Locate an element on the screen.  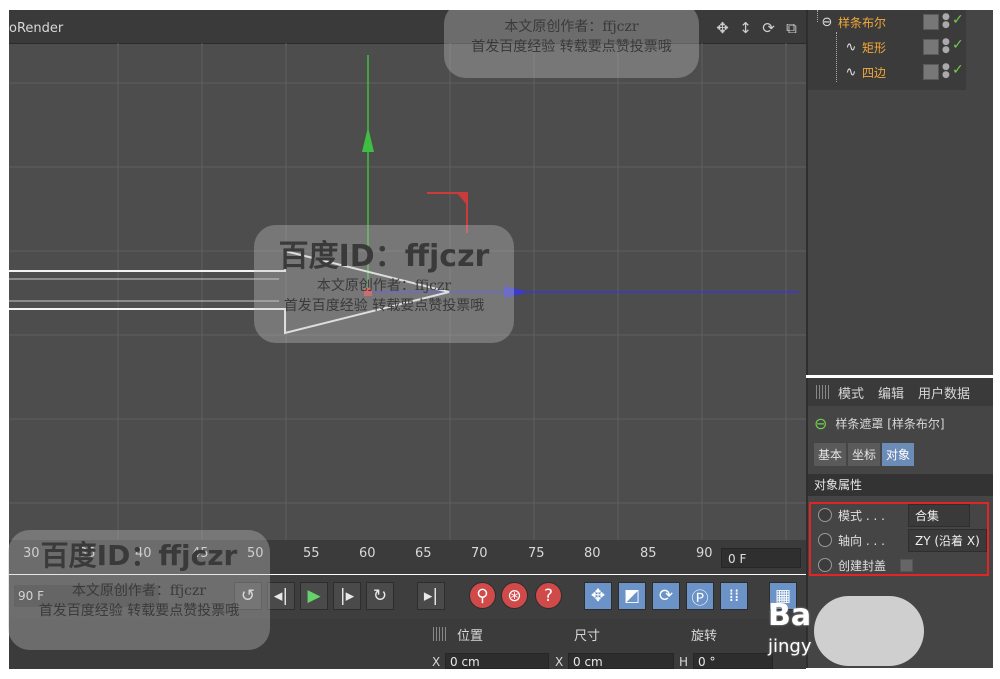
pla-key-button: ⁞⁞ is located at coordinates (734, 596).